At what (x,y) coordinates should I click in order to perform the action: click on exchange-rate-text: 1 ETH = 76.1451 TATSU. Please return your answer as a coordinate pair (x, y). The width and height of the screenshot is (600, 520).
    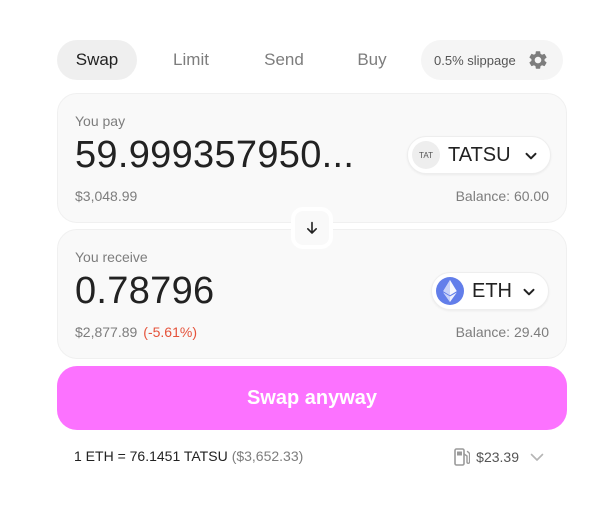
    Looking at the image, I should click on (151, 456).